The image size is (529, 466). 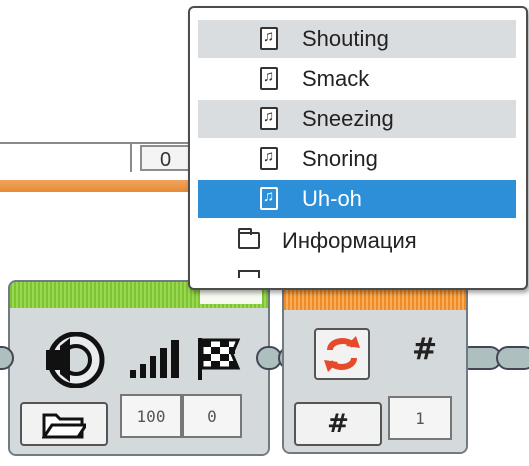 What do you see at coordinates (336, 78) in the screenshot?
I see `menu-item-label: Smack` at bounding box center [336, 78].